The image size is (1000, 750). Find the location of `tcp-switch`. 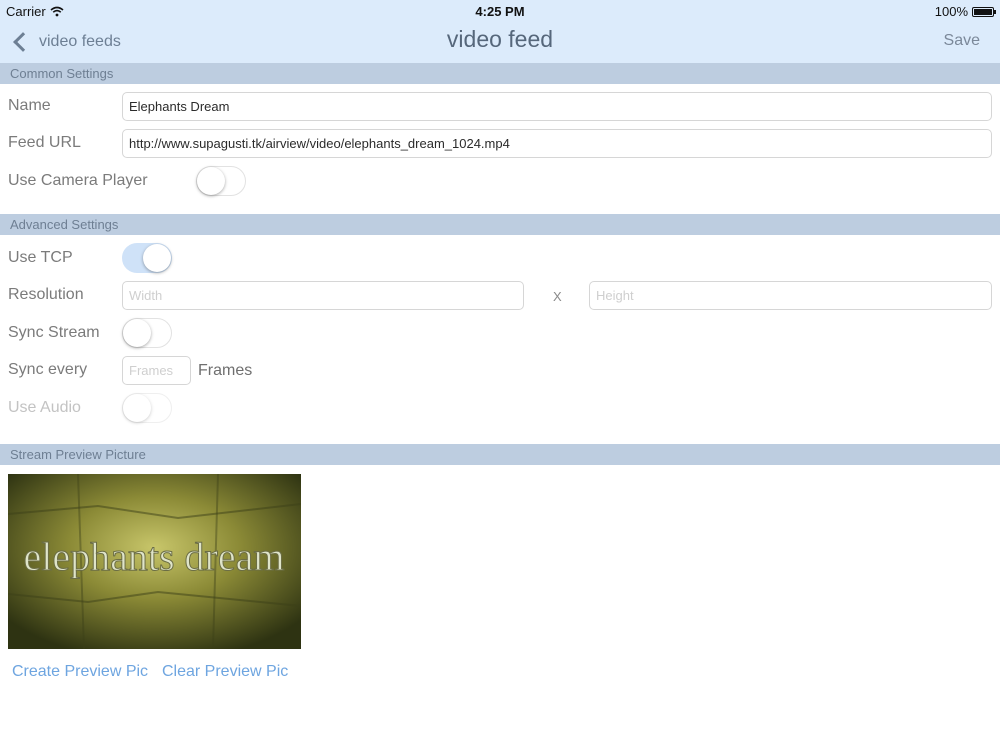

tcp-switch is located at coordinates (147, 258).